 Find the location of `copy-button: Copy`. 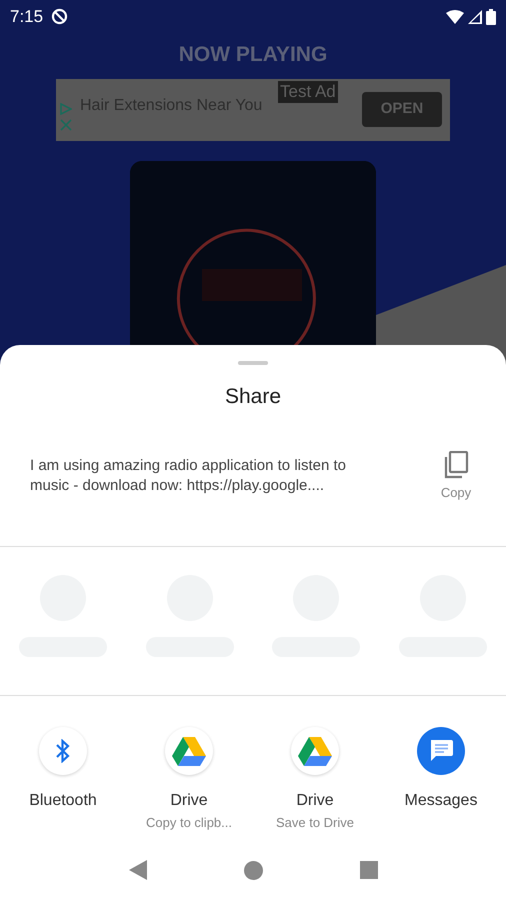

copy-button: Copy is located at coordinates (456, 476).